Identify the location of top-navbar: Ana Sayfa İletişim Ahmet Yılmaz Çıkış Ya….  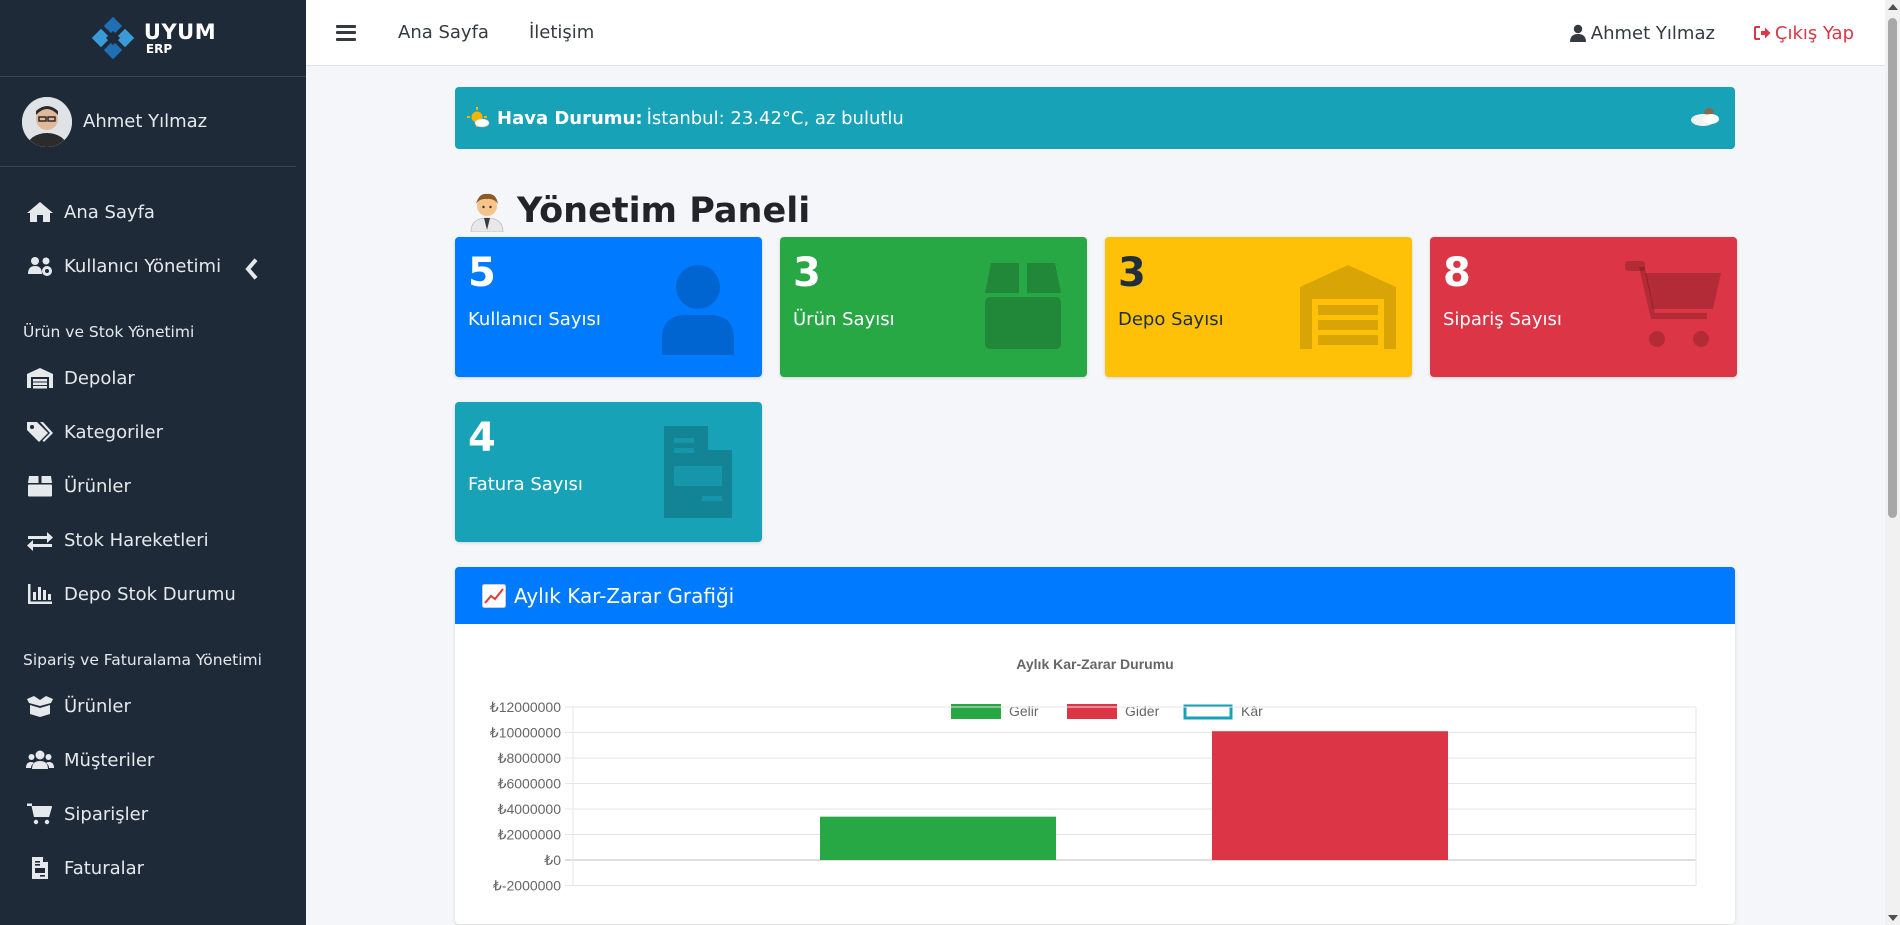
(1103, 33).